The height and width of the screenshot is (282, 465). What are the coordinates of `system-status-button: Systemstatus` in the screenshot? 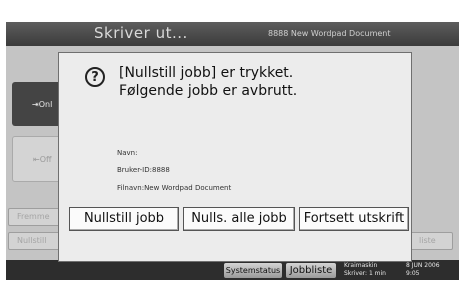 It's located at (253, 270).